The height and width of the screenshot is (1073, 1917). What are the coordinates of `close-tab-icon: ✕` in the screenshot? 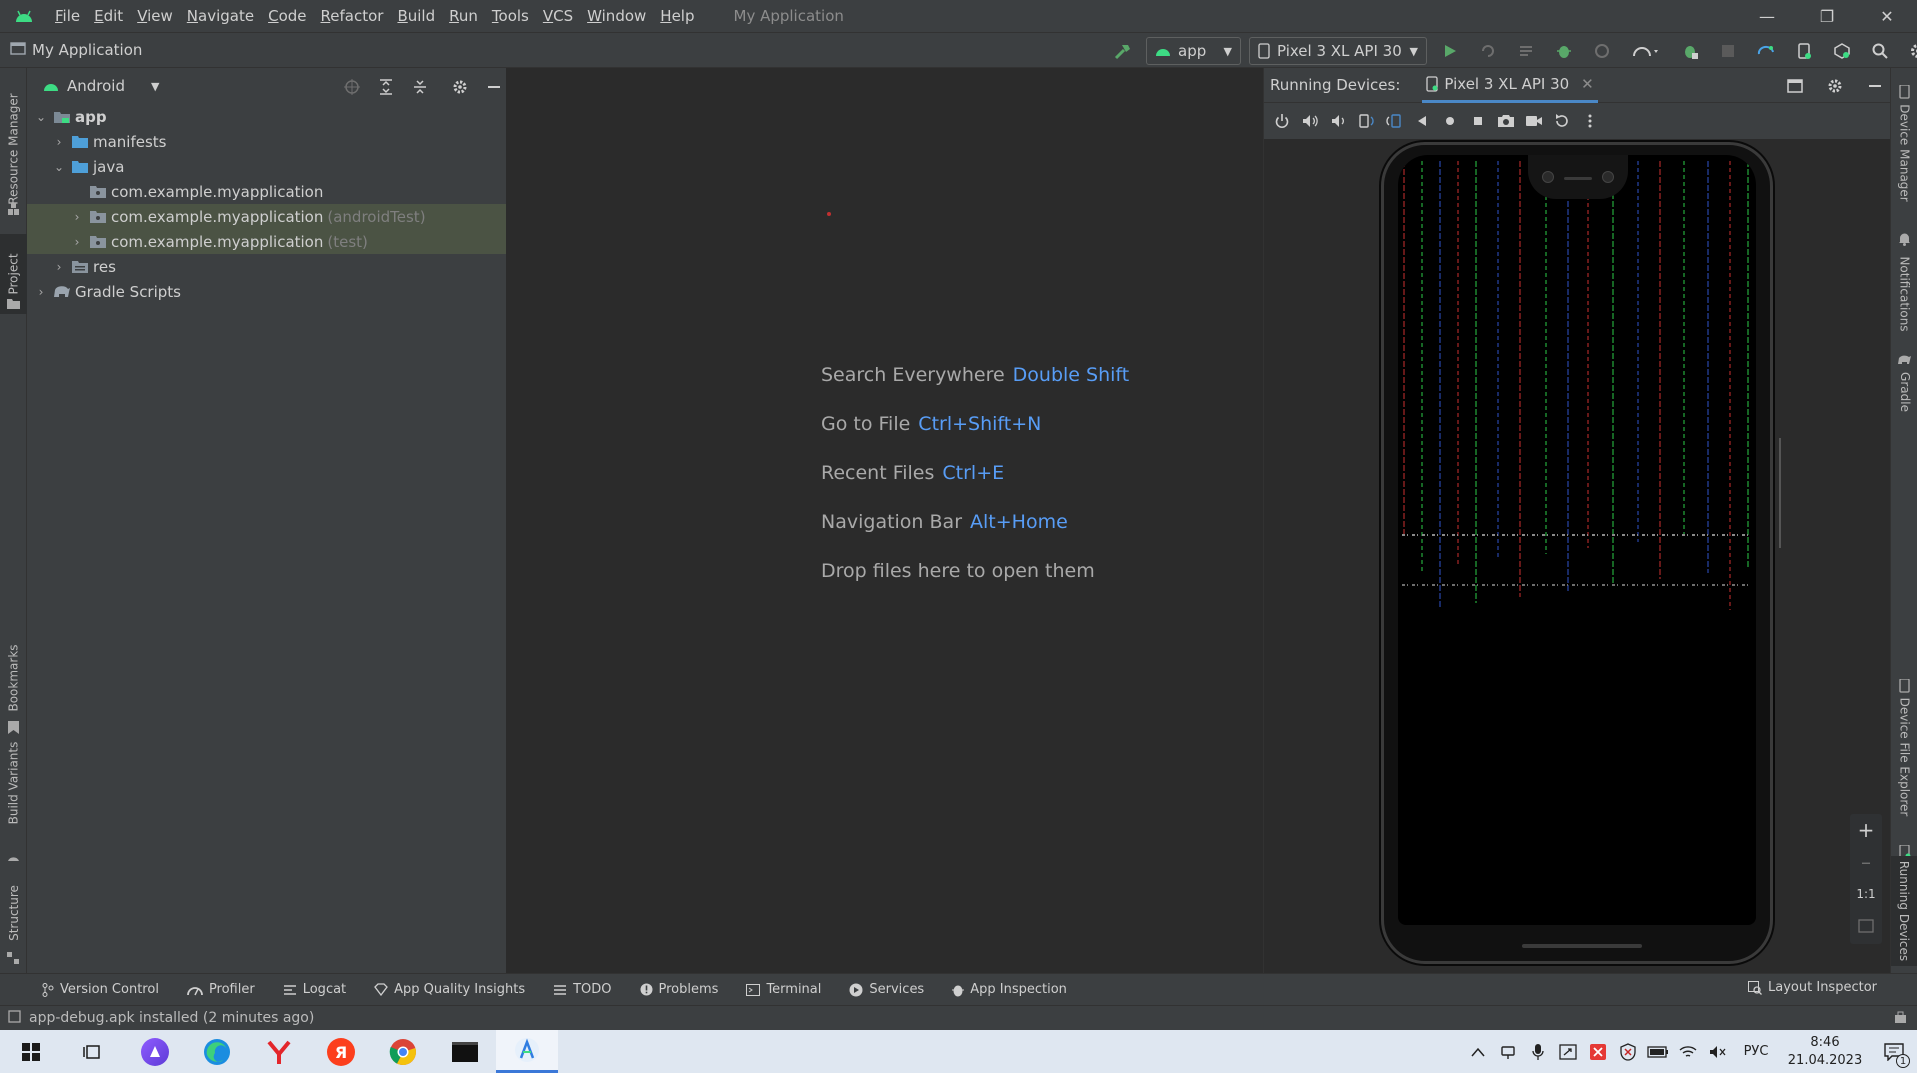 It's located at (1587, 84).